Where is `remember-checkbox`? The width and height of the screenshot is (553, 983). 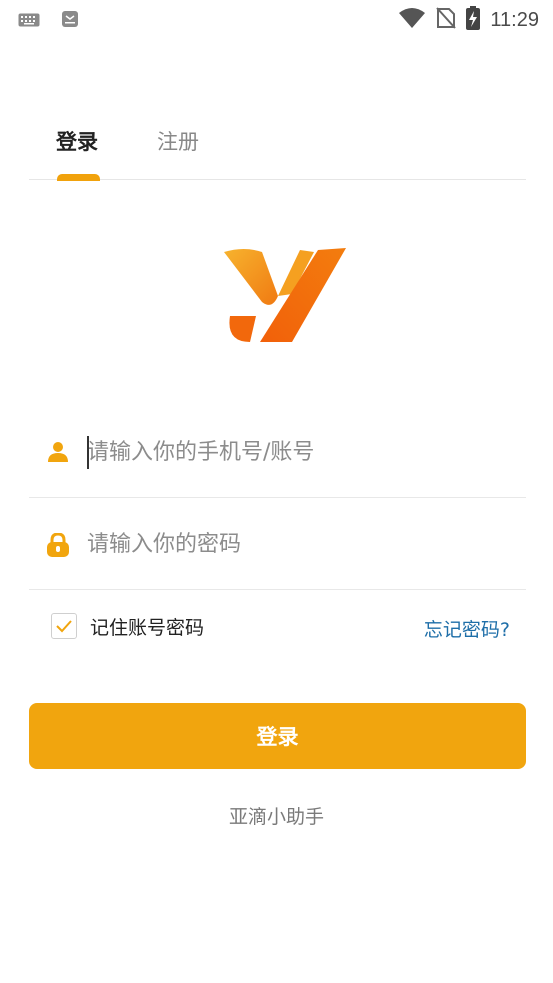 remember-checkbox is located at coordinates (64, 626).